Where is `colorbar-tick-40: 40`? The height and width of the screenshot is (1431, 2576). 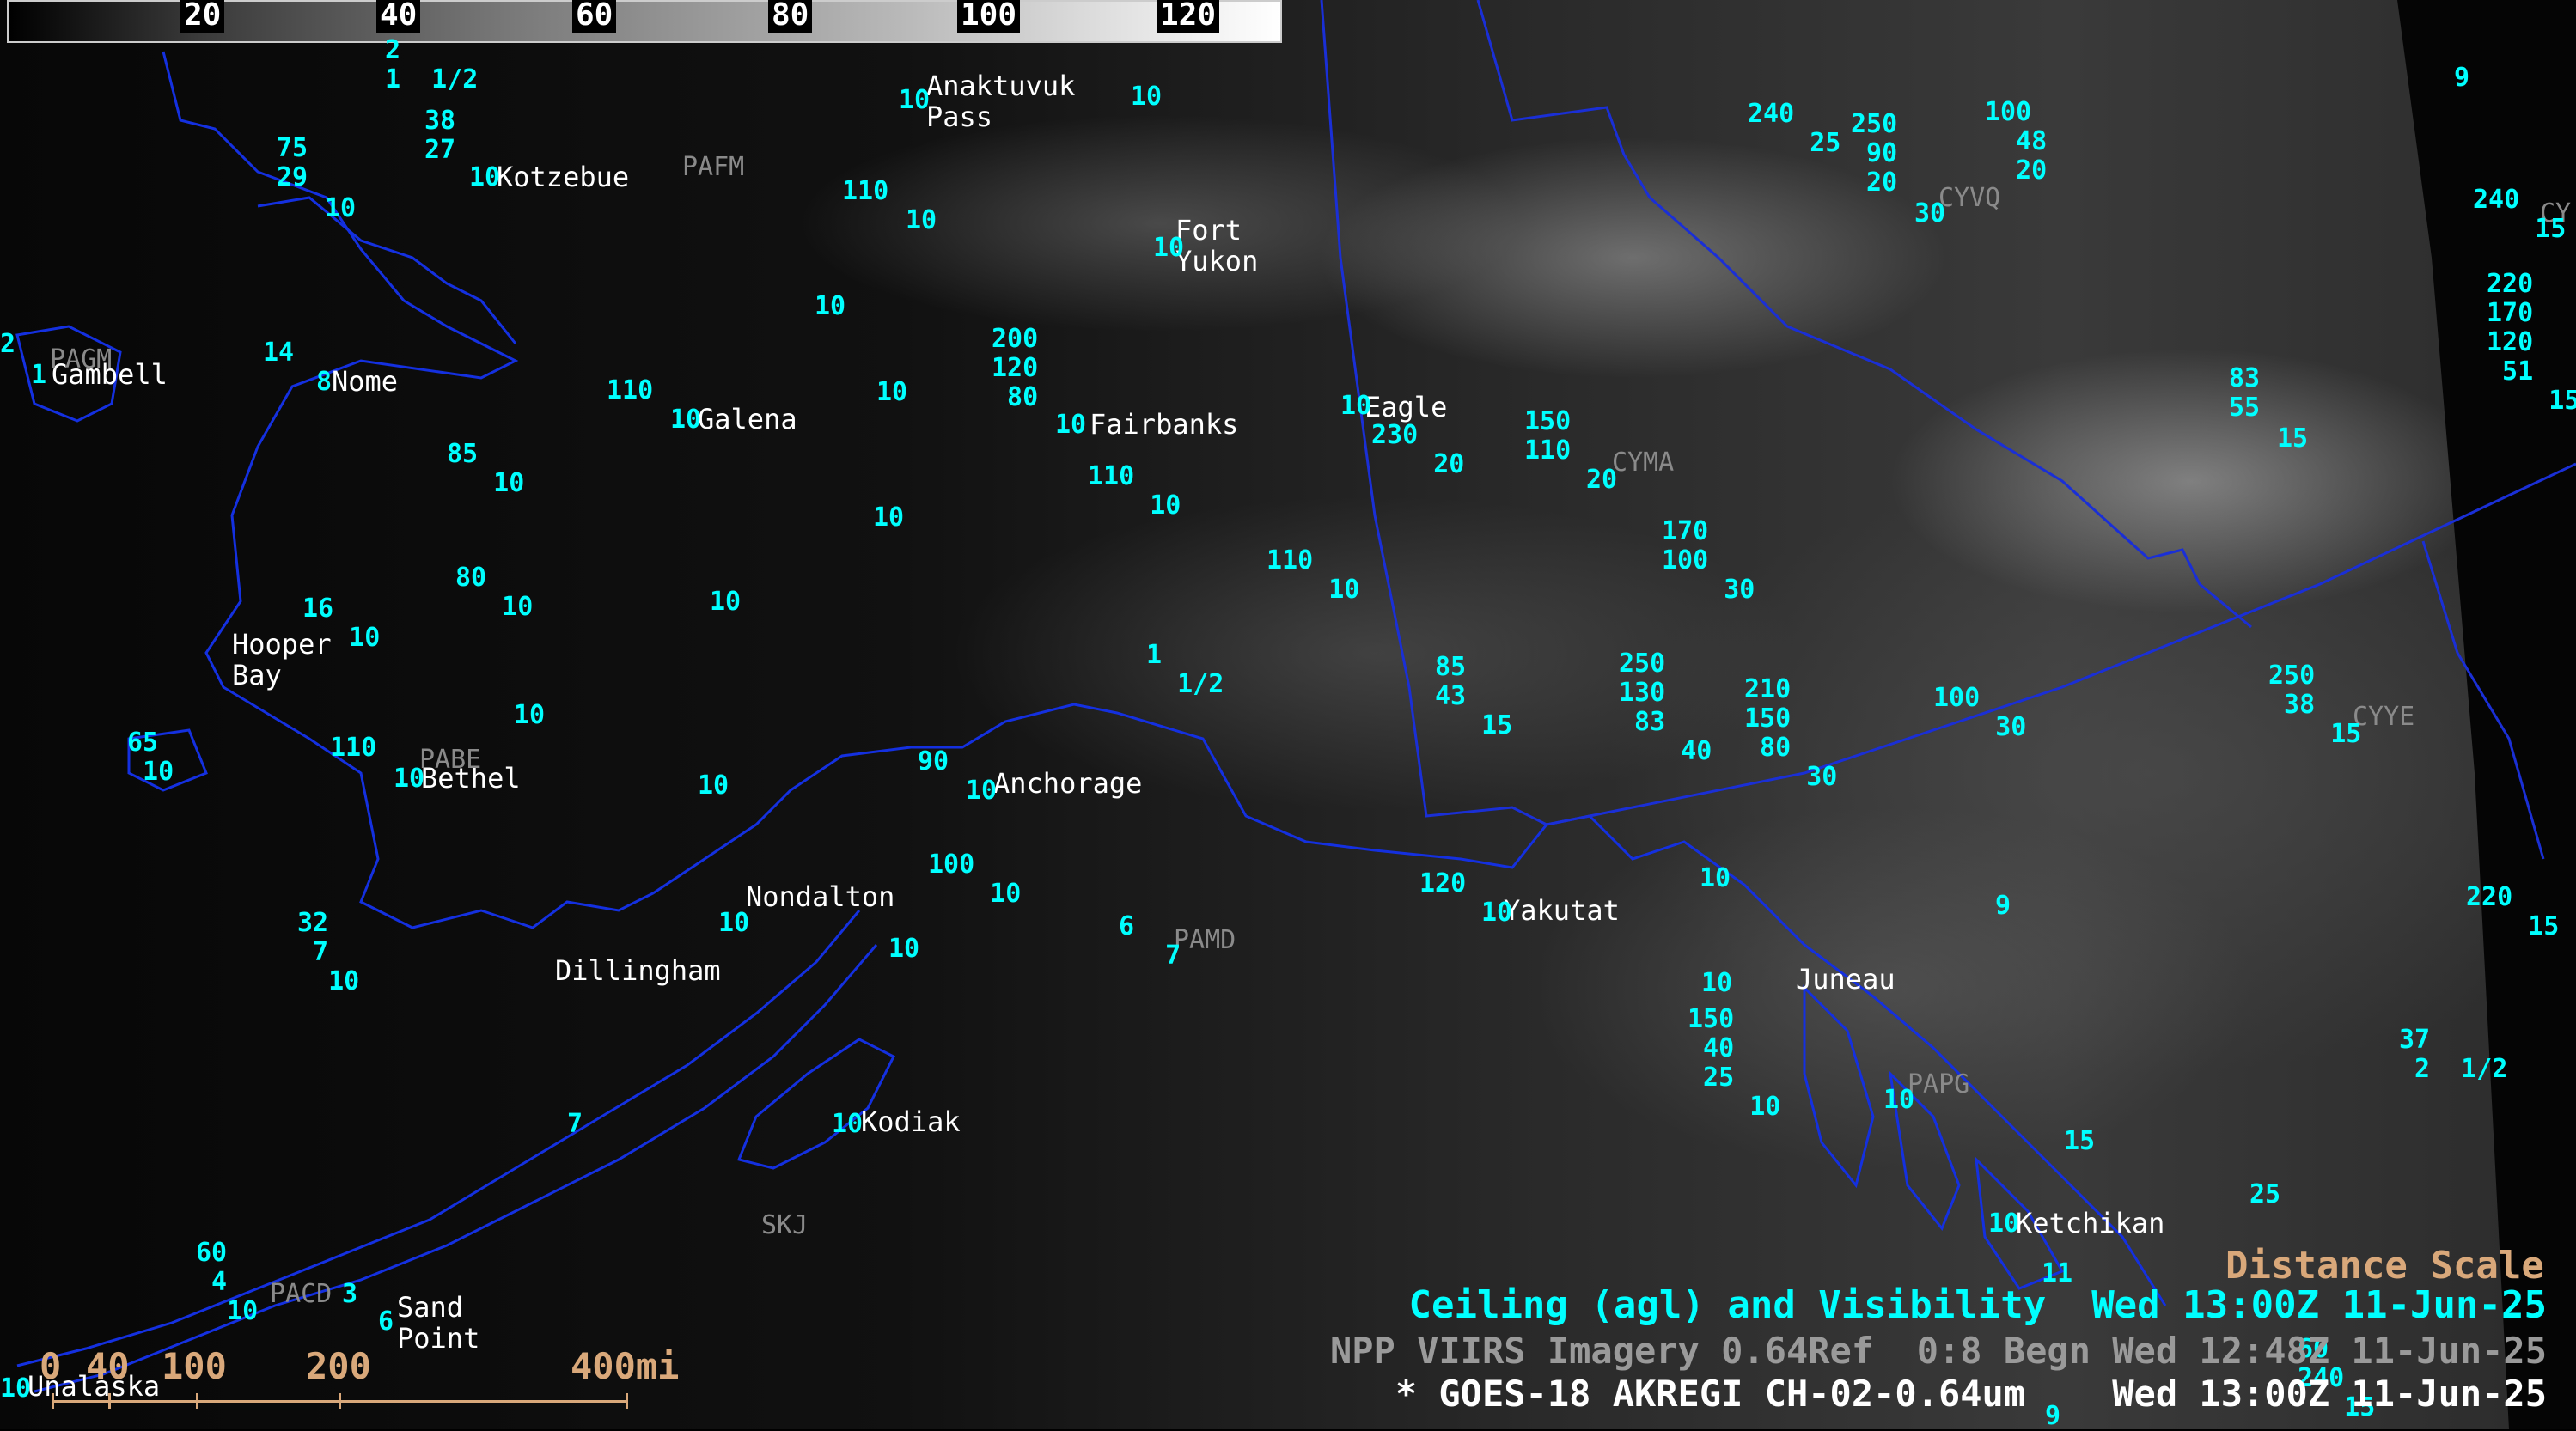 colorbar-tick-40: 40 is located at coordinates (398, 16).